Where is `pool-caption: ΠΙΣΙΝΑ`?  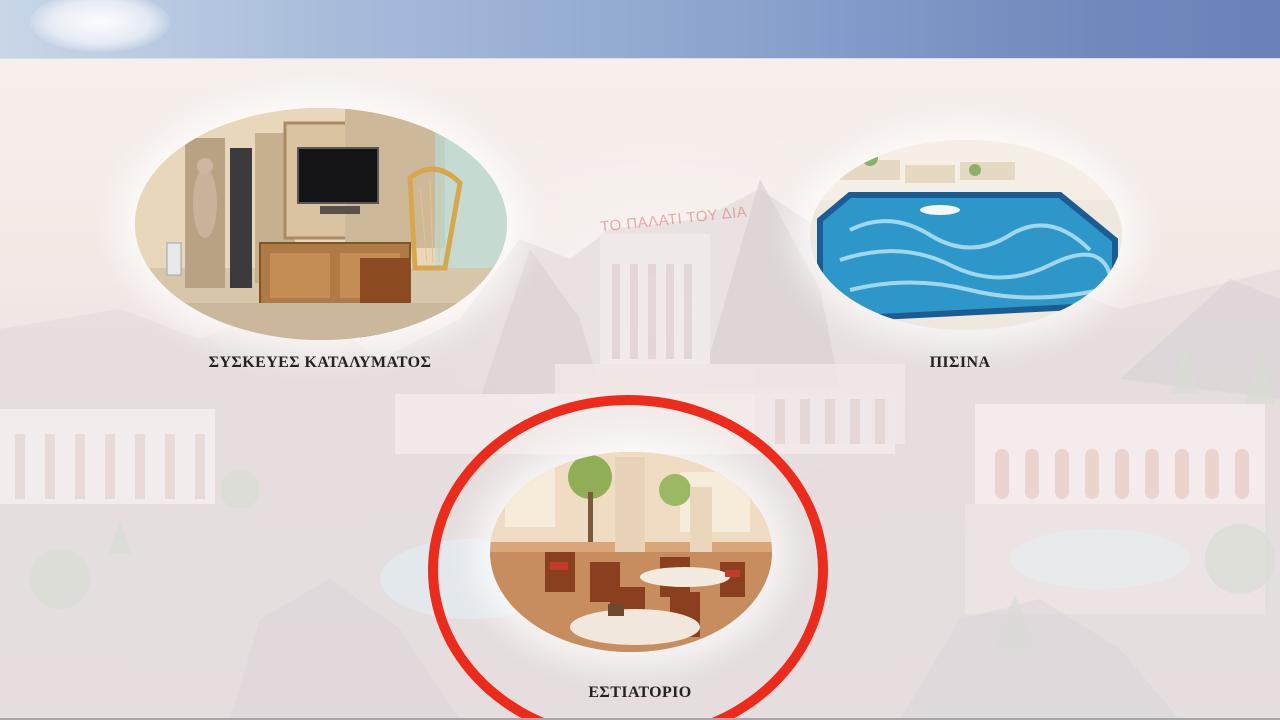
pool-caption: ΠΙΣΙΝΑ is located at coordinates (960, 363).